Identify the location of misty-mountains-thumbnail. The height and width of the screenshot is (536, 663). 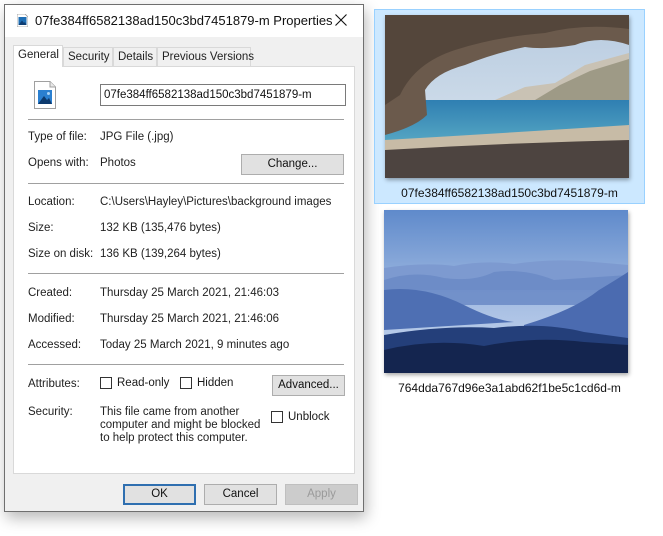
(506, 291).